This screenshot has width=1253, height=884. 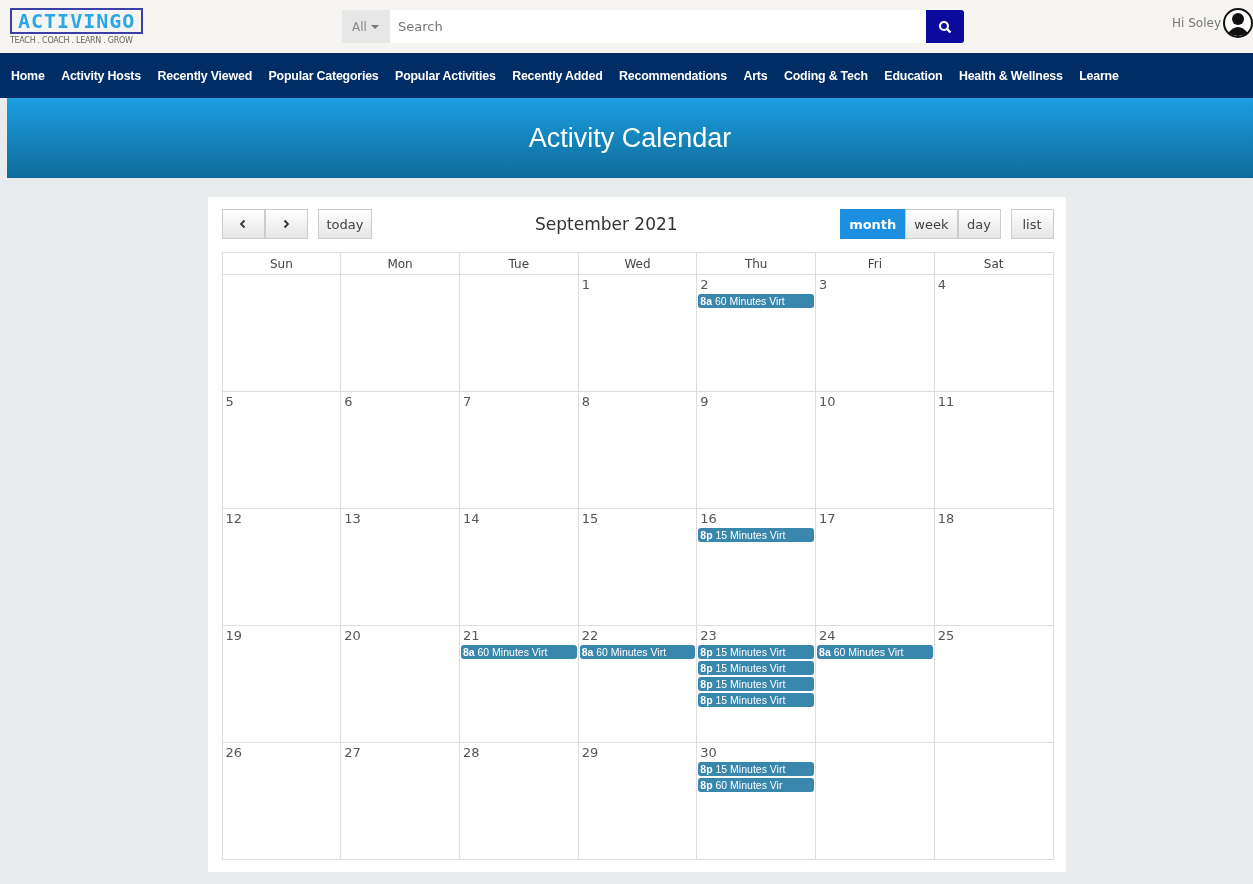 What do you see at coordinates (708, 635) in the screenshot?
I see `day-number: 23` at bounding box center [708, 635].